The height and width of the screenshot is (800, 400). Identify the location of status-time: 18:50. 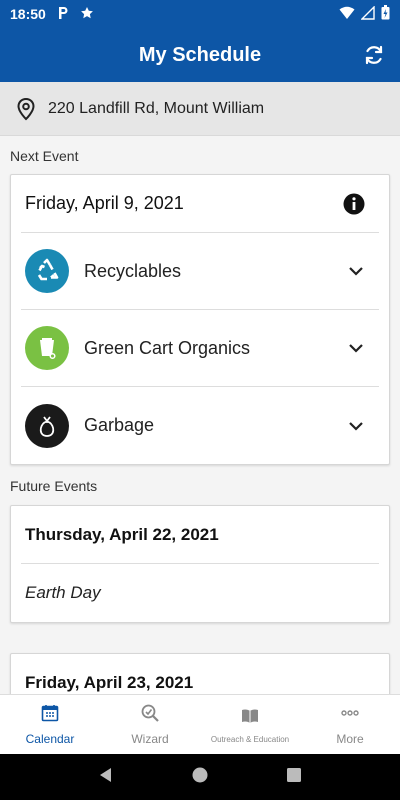
(28, 14).